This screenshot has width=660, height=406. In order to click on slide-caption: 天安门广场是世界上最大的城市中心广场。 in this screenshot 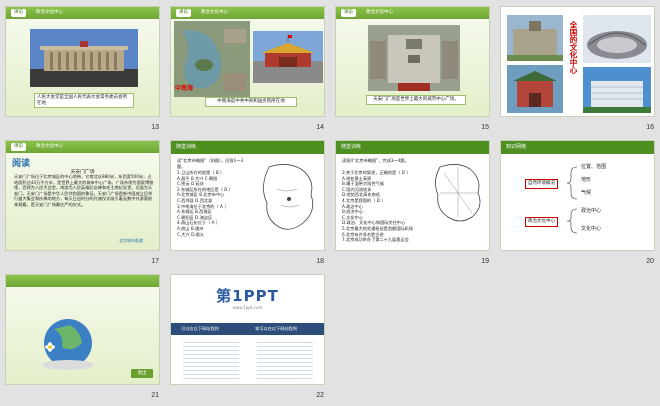, I will do `click(416, 100)`.